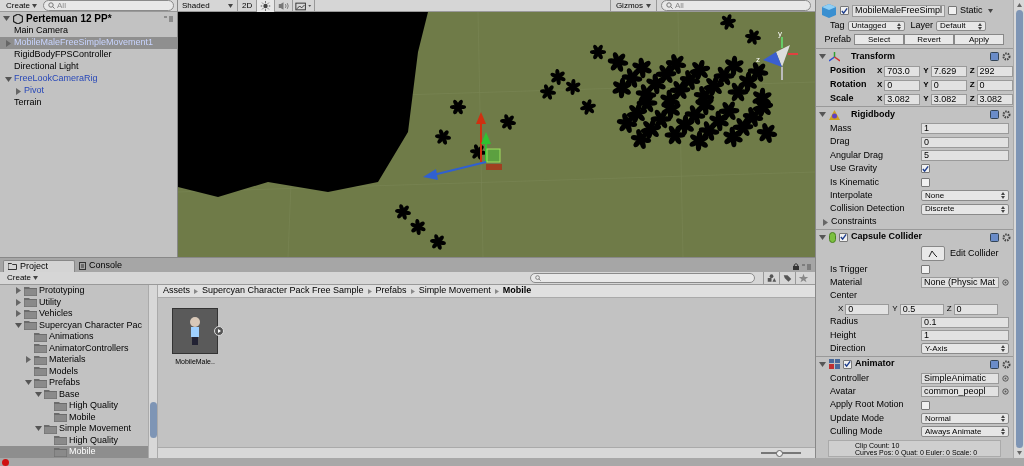 The width and height of the screenshot is (1024, 466). Describe the element at coordinates (454, 291) in the screenshot. I see `breadcrumb-link: Simple Movement` at that location.